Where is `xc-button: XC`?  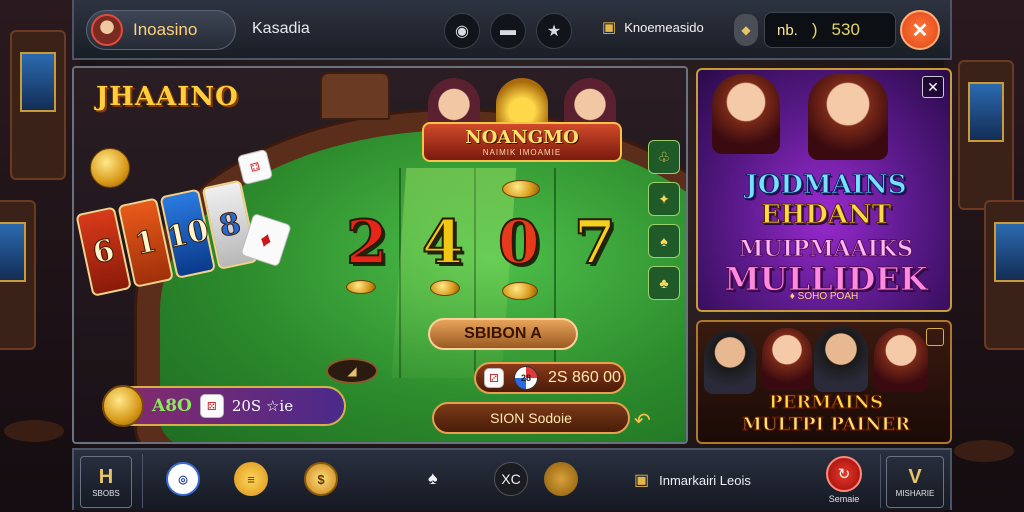
xc-button: XC is located at coordinates (511, 479).